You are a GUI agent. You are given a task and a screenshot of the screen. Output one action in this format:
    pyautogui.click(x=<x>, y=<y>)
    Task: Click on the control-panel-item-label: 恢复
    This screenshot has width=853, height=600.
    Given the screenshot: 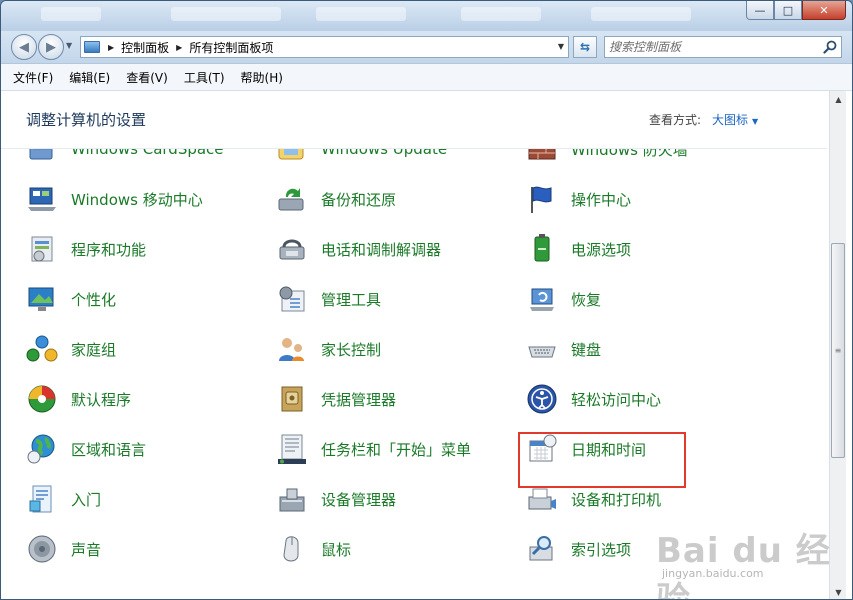 What is the action you would take?
    pyautogui.click(x=586, y=299)
    